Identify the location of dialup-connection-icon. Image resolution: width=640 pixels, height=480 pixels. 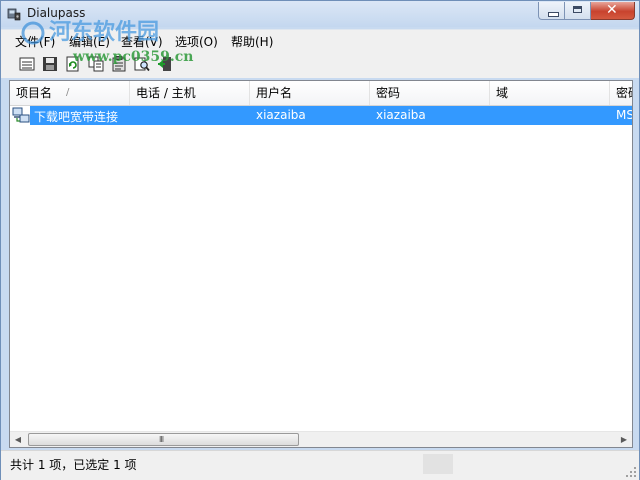
(21, 115).